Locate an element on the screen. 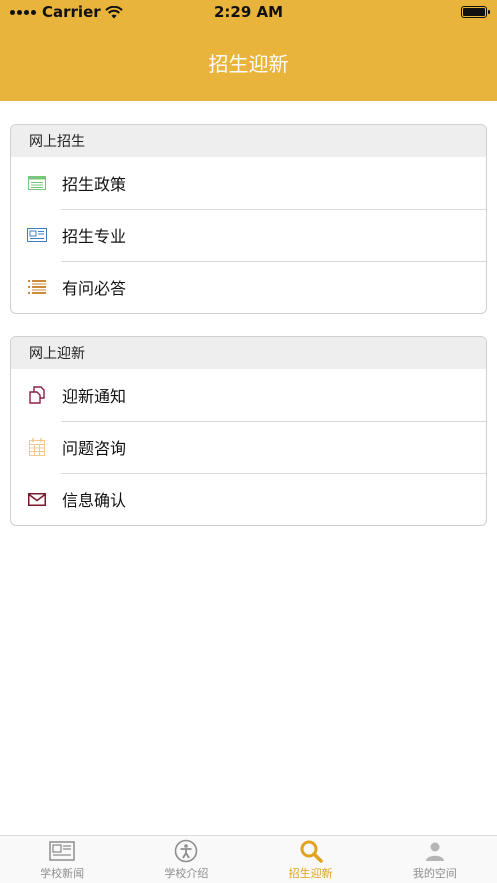 Image resolution: width=497 pixels, height=883 pixels. envelope-icon is located at coordinates (37, 499).